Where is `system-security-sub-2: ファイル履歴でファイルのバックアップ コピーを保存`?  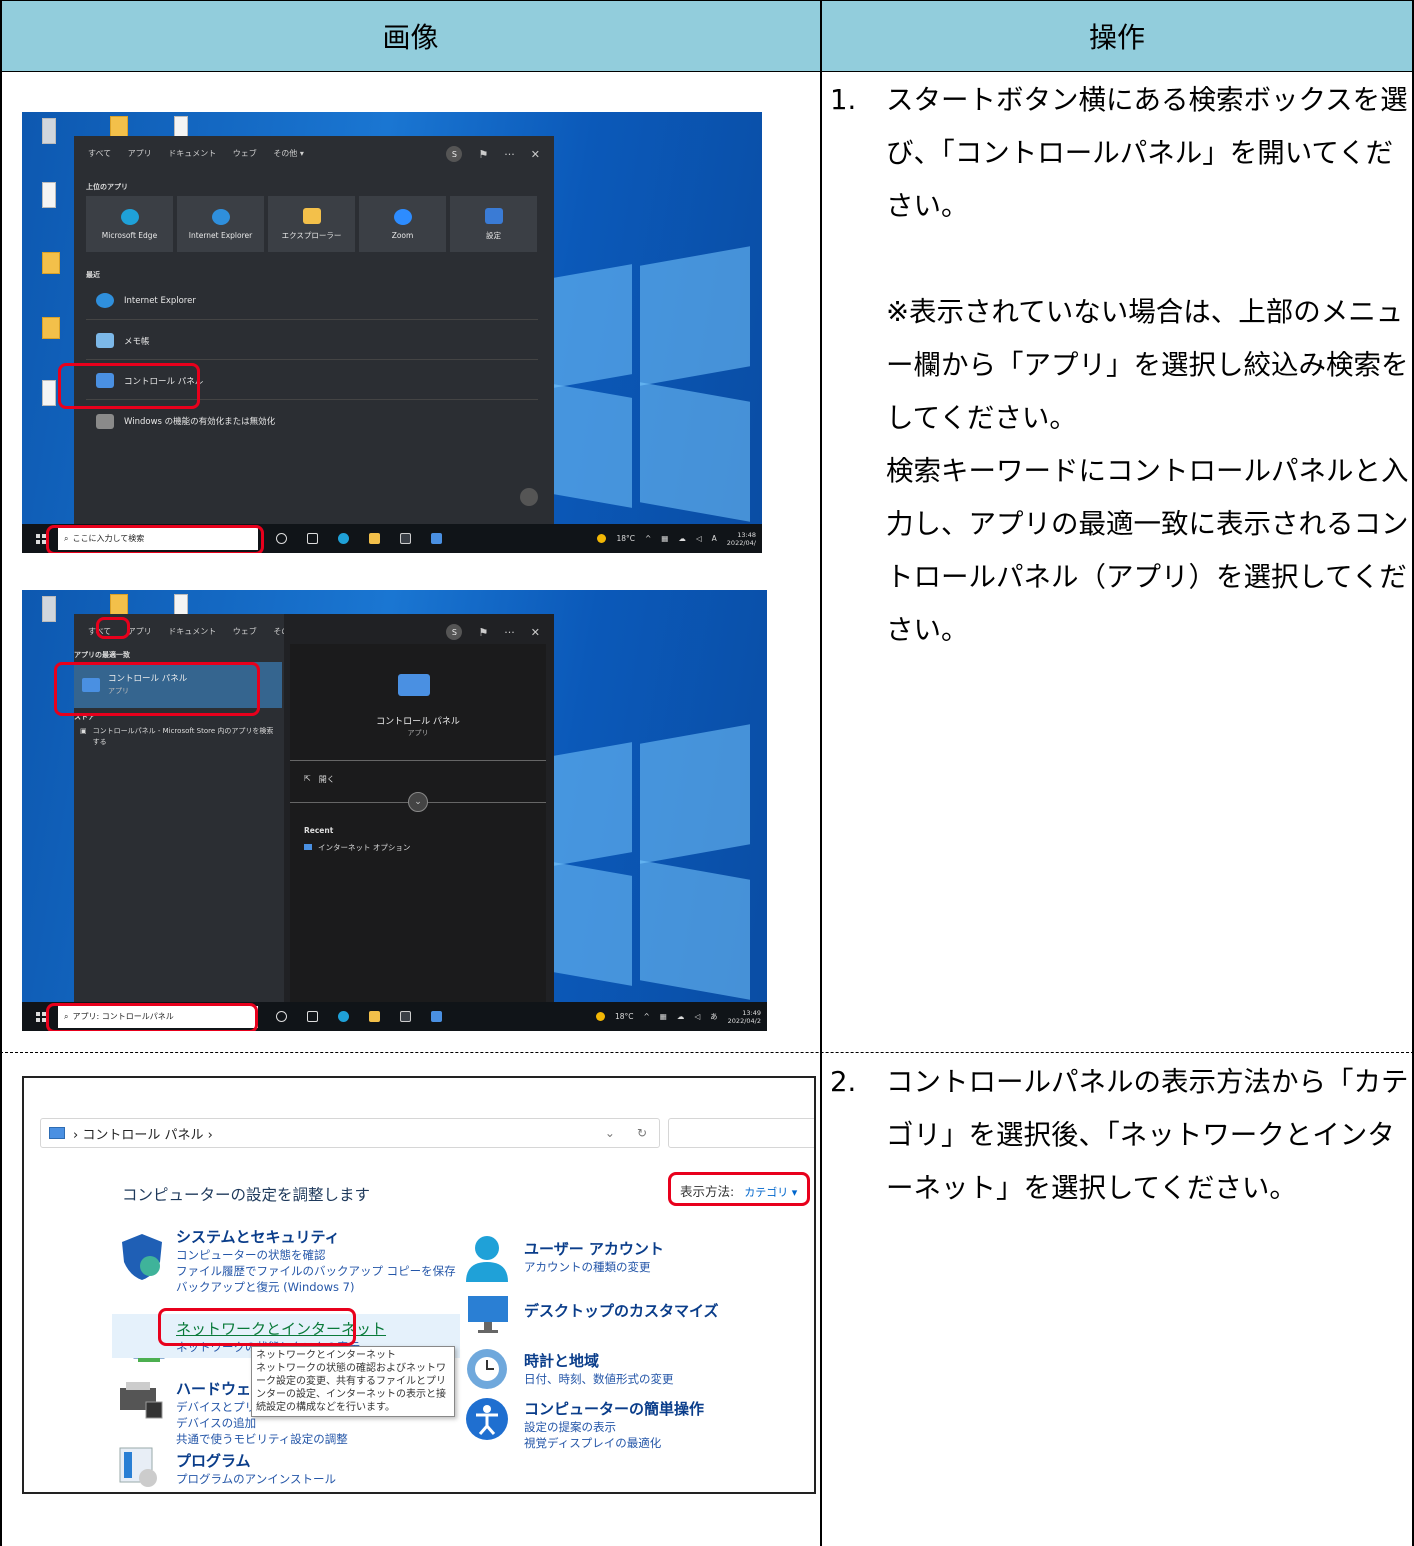 system-security-sub-2: ファイル履歴でファイルのバックアップ コピーを保存 is located at coordinates (316, 1271).